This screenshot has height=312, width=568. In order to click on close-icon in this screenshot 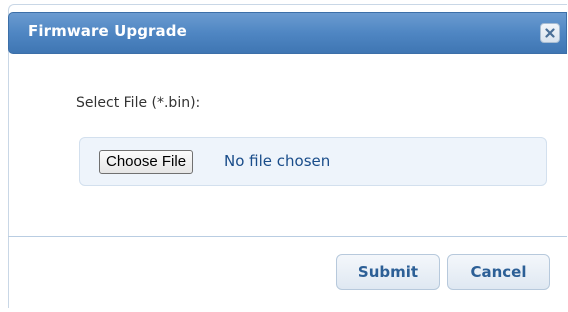, I will do `click(550, 33)`.